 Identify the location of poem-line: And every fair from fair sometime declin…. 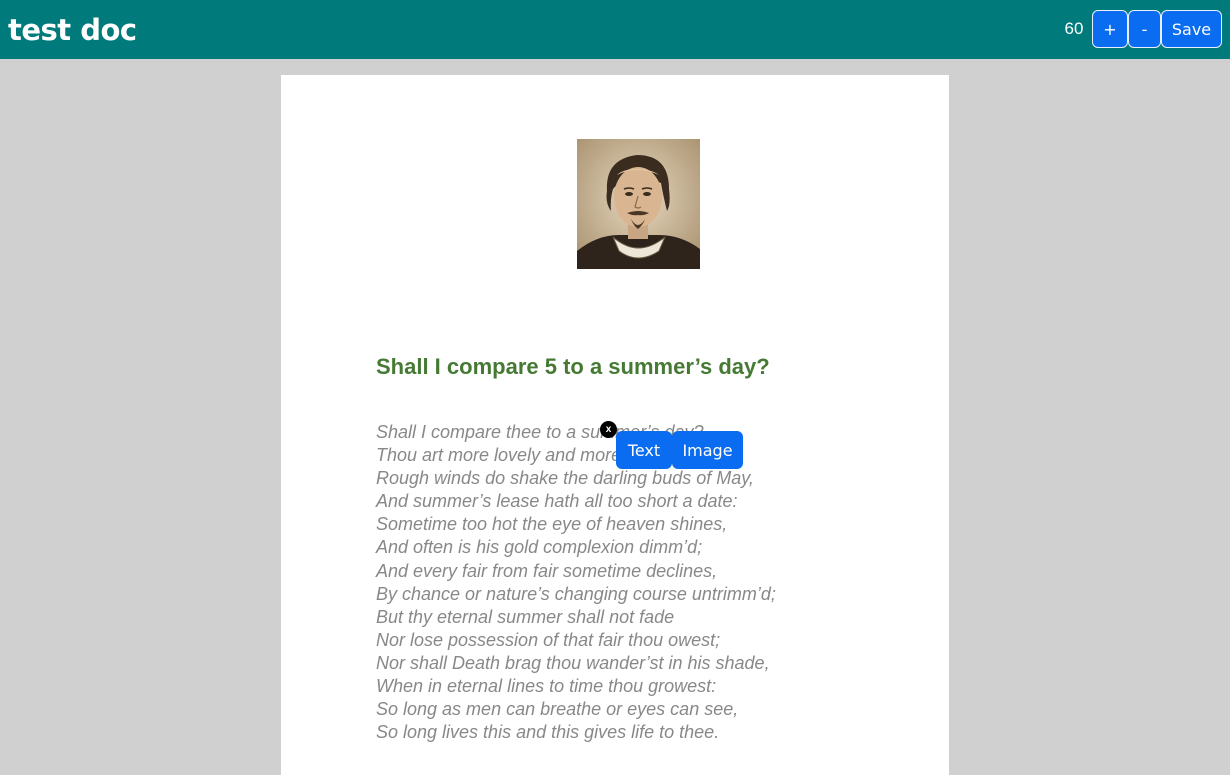
(547, 570).